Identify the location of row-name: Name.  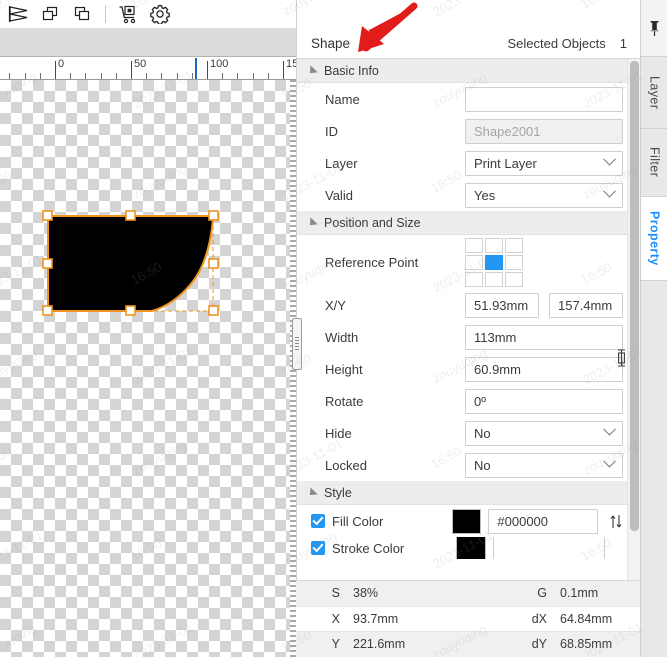
(469, 99).